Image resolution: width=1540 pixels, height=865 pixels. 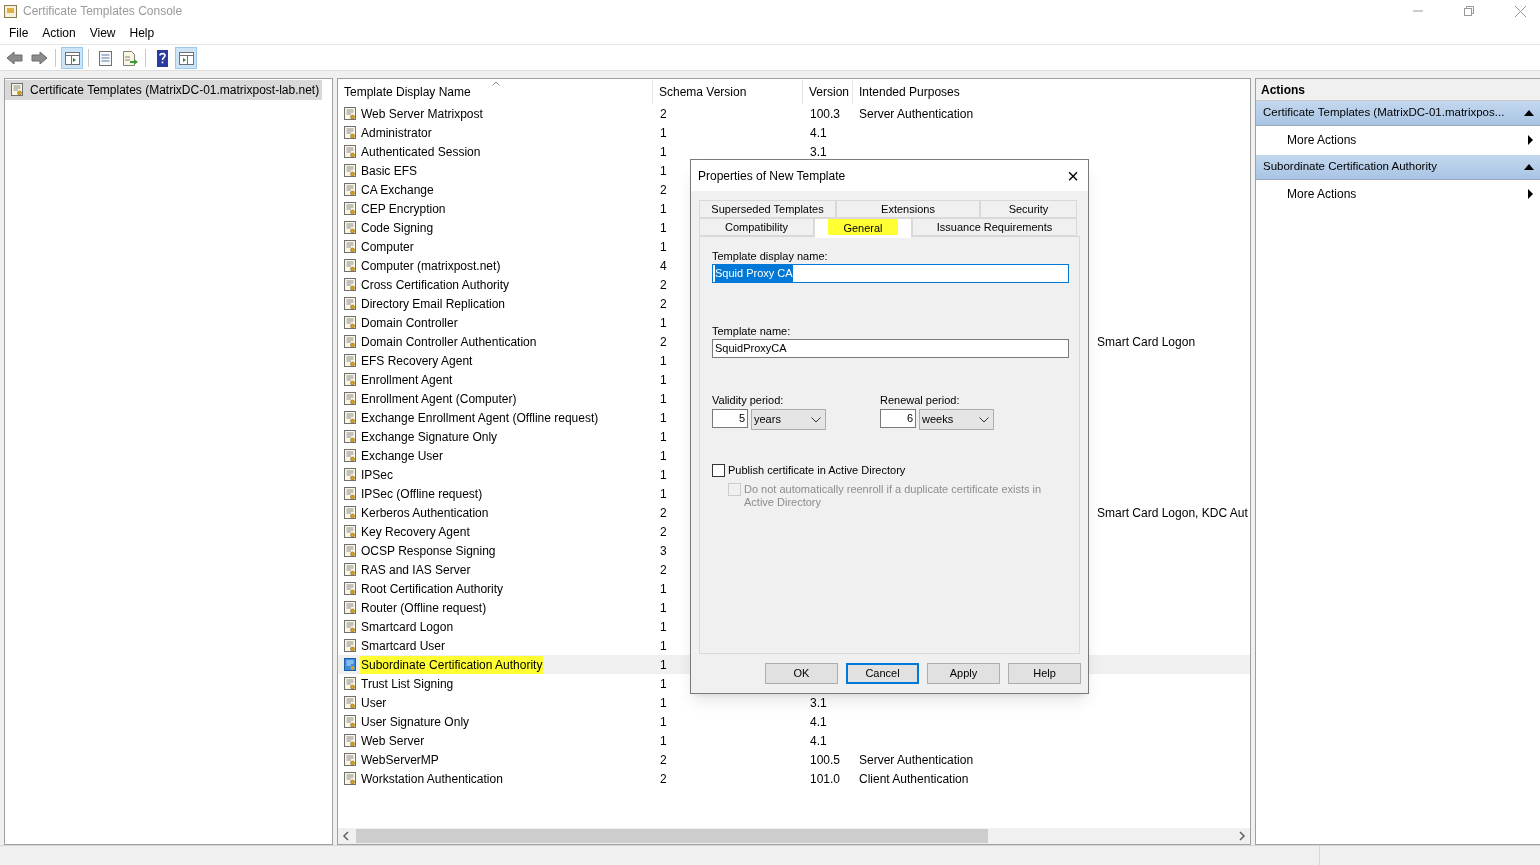 I want to click on template-name: Smartcard User, so click(x=403, y=646).